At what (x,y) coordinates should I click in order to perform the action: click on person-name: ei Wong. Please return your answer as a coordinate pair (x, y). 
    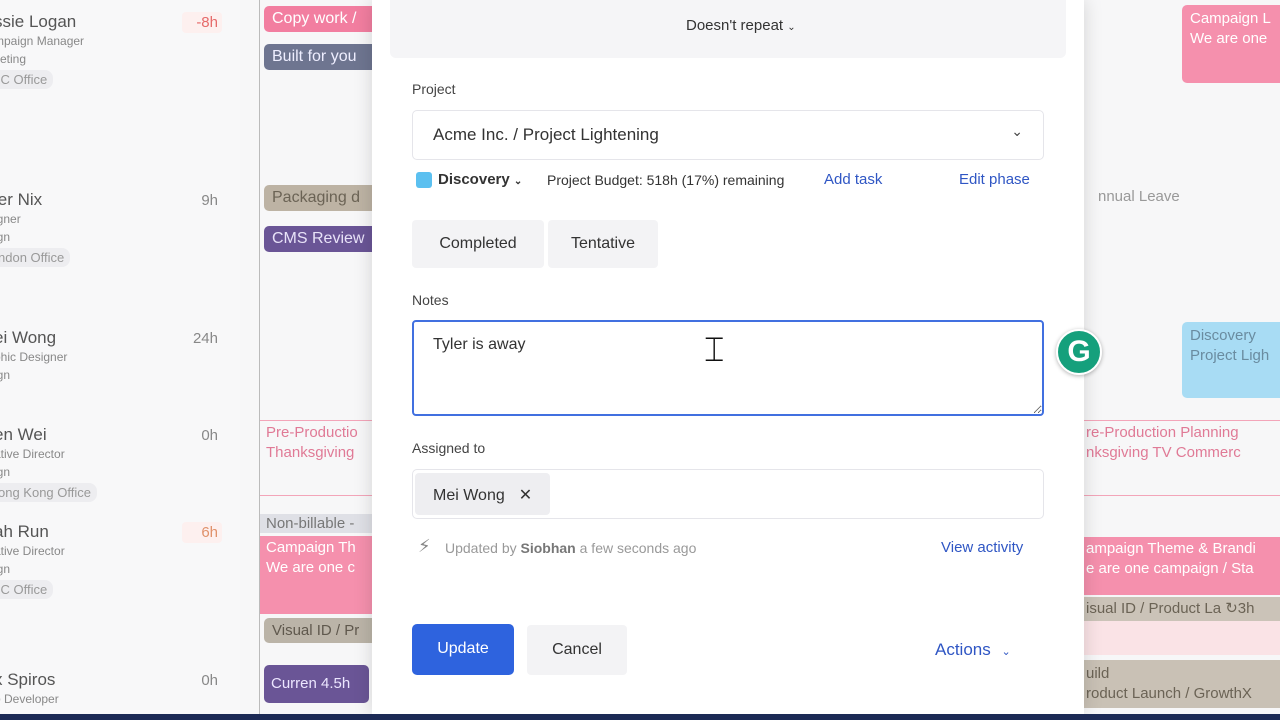
    Looking at the image, I should click on (28, 337).